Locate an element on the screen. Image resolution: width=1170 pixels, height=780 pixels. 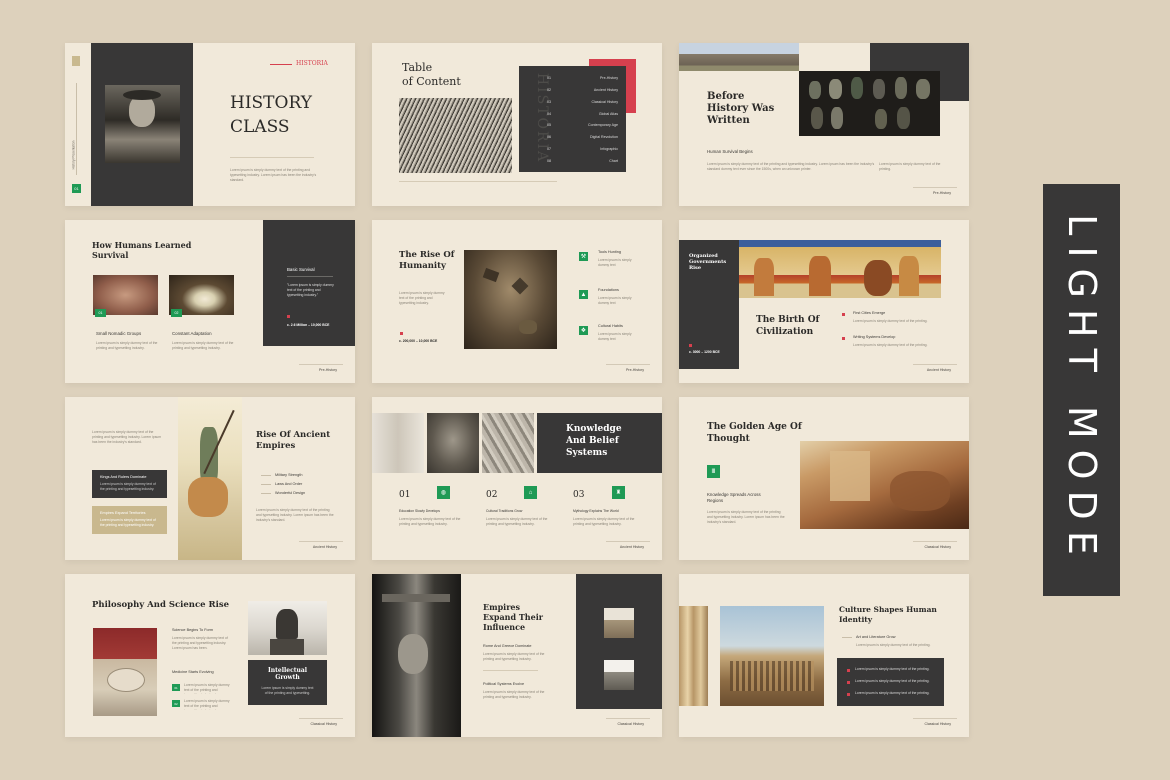
divider is located at coordinates (510, 670).